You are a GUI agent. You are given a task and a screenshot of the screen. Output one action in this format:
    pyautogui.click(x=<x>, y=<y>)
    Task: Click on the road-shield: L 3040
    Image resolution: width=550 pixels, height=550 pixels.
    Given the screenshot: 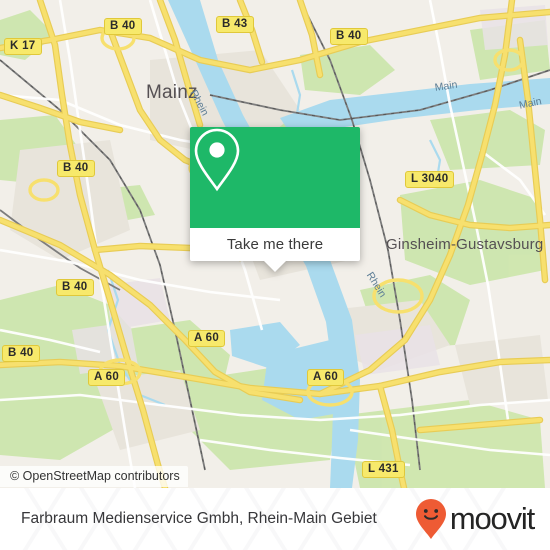 What is the action you would take?
    pyautogui.click(x=430, y=179)
    